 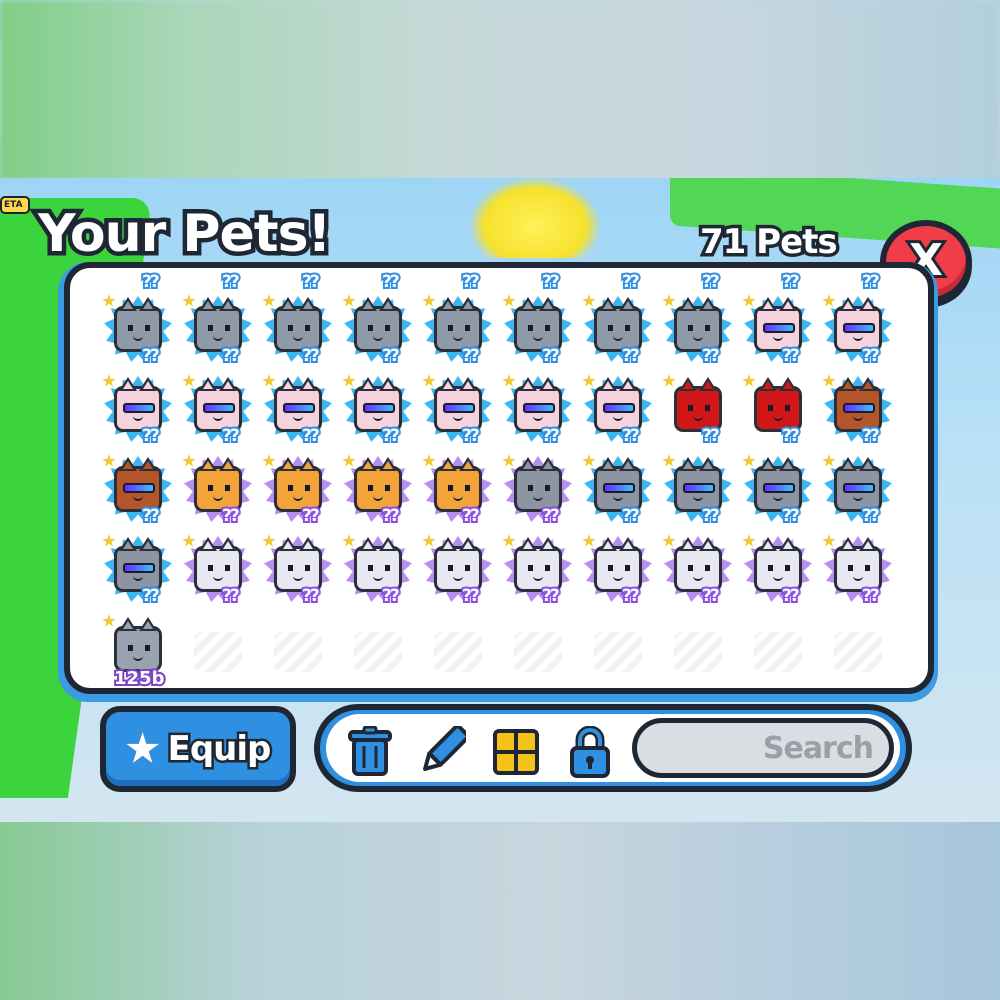 I want to click on search-placeholder: Search, so click(x=818, y=748).